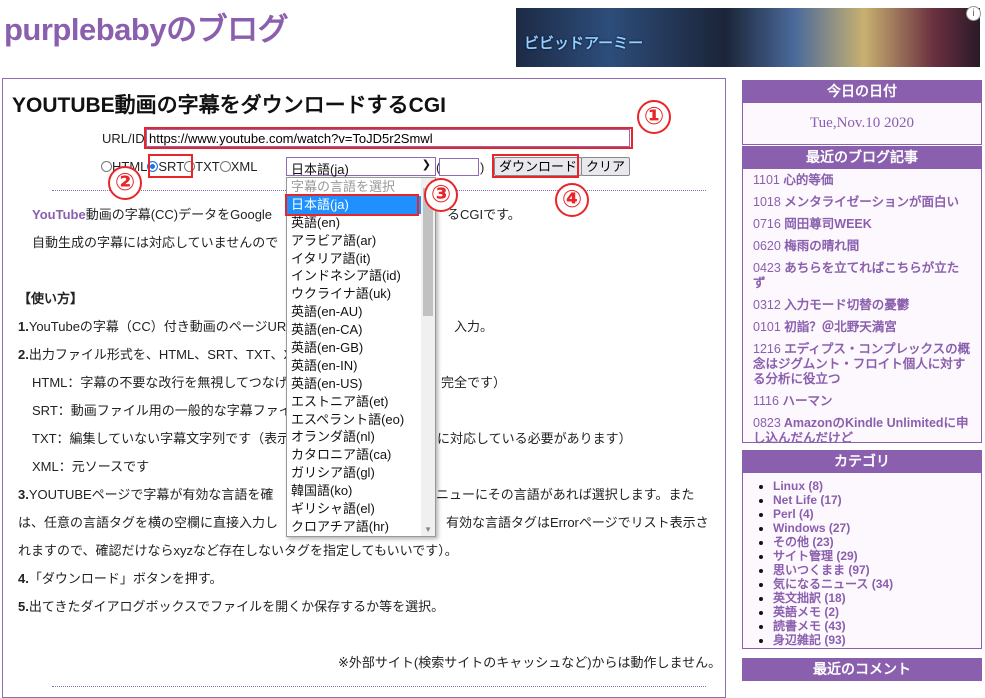 This screenshot has width=985, height=698. Describe the element at coordinates (361, 259) in the screenshot. I see `dropdown-option: イタリア語(it)` at that location.